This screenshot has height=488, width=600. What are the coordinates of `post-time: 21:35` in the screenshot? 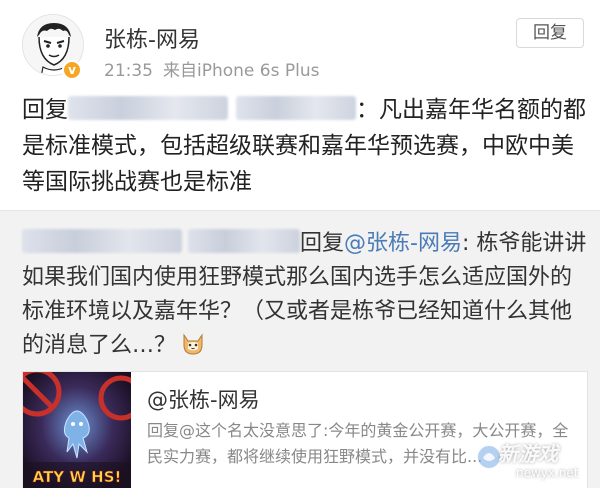 It's located at (128, 71).